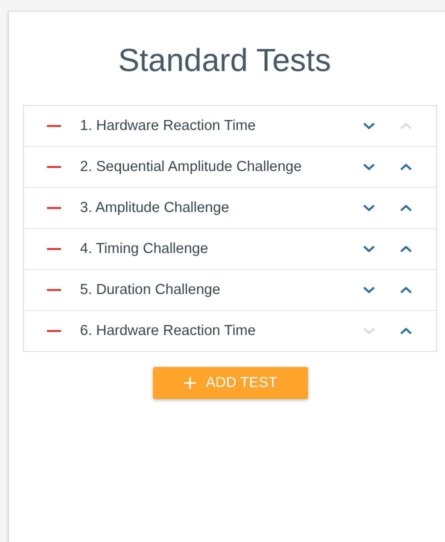 The image size is (445, 542). What do you see at coordinates (191, 167) in the screenshot?
I see `test-name: 2. Sequential Amplitude Challenge` at bounding box center [191, 167].